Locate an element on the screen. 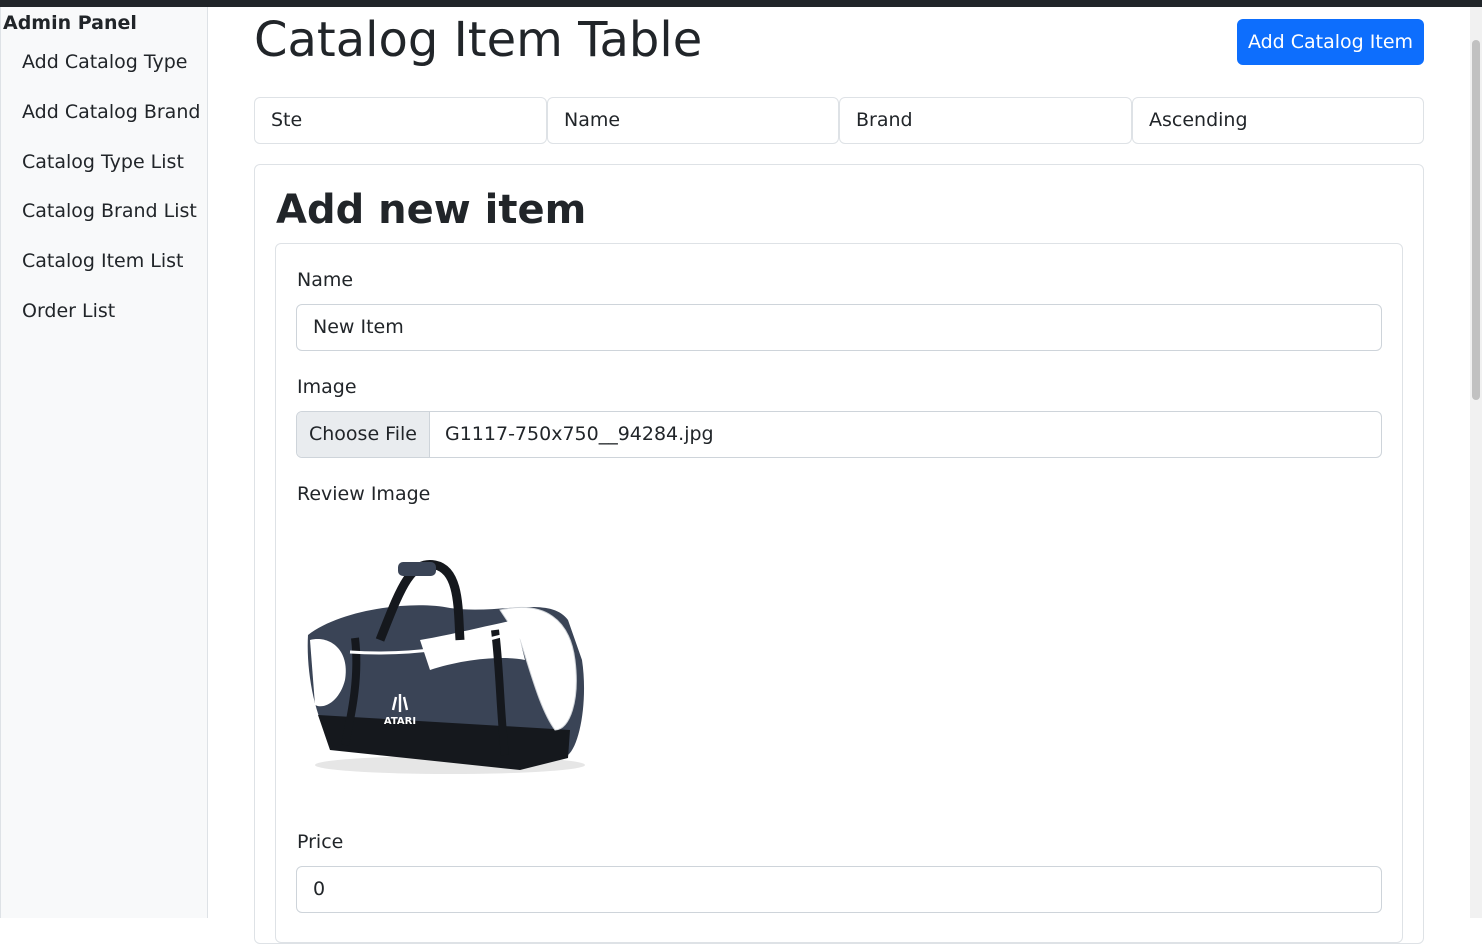 This screenshot has width=1482, height=944. name-label: Name is located at coordinates (325, 280).